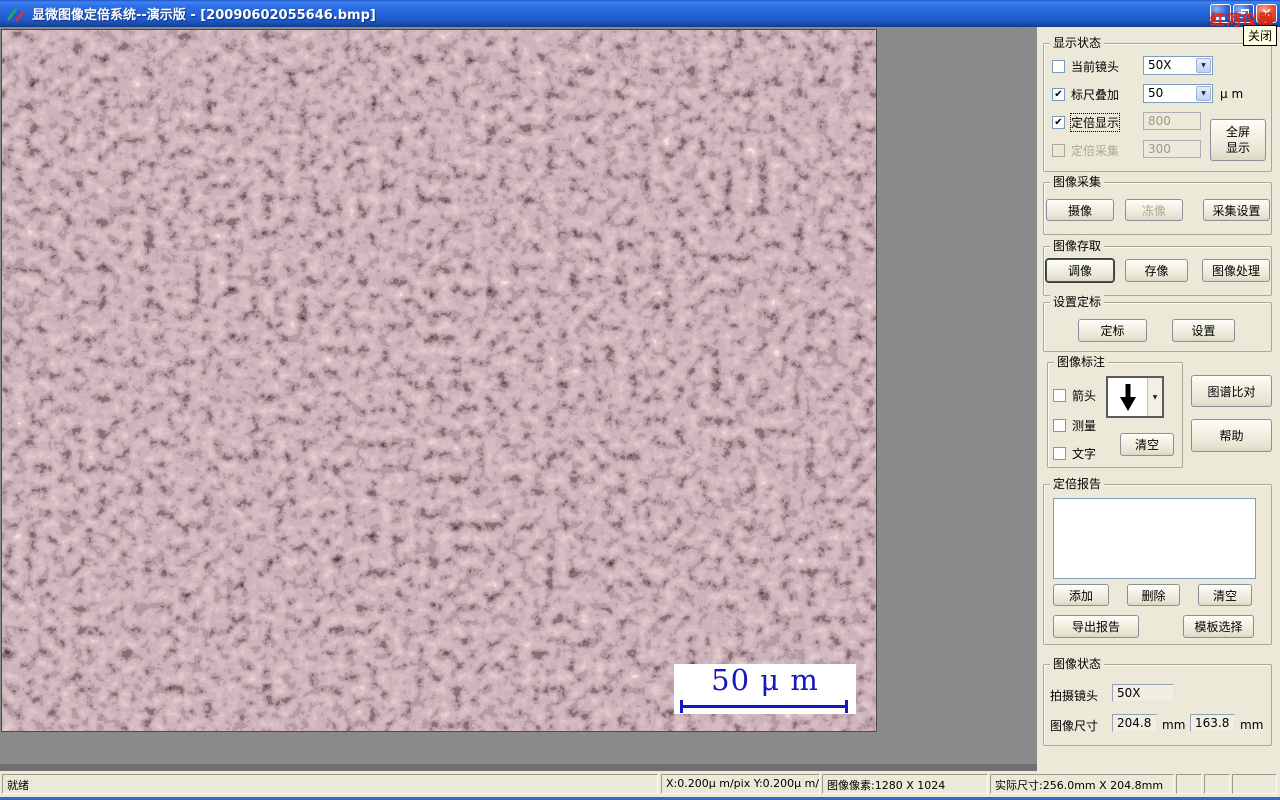 This screenshot has width=1280, height=800. I want to click on checkbox-current-lens: 当前镜头, so click(1085, 66).